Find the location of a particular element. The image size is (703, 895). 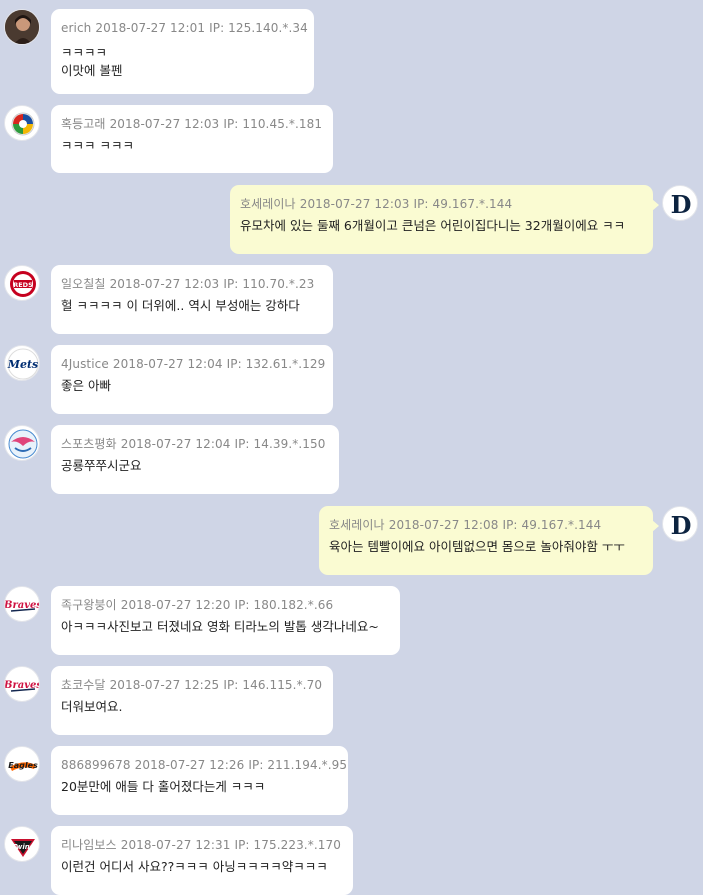

ip-address: IP: 180.182.*.66 is located at coordinates (284, 605).